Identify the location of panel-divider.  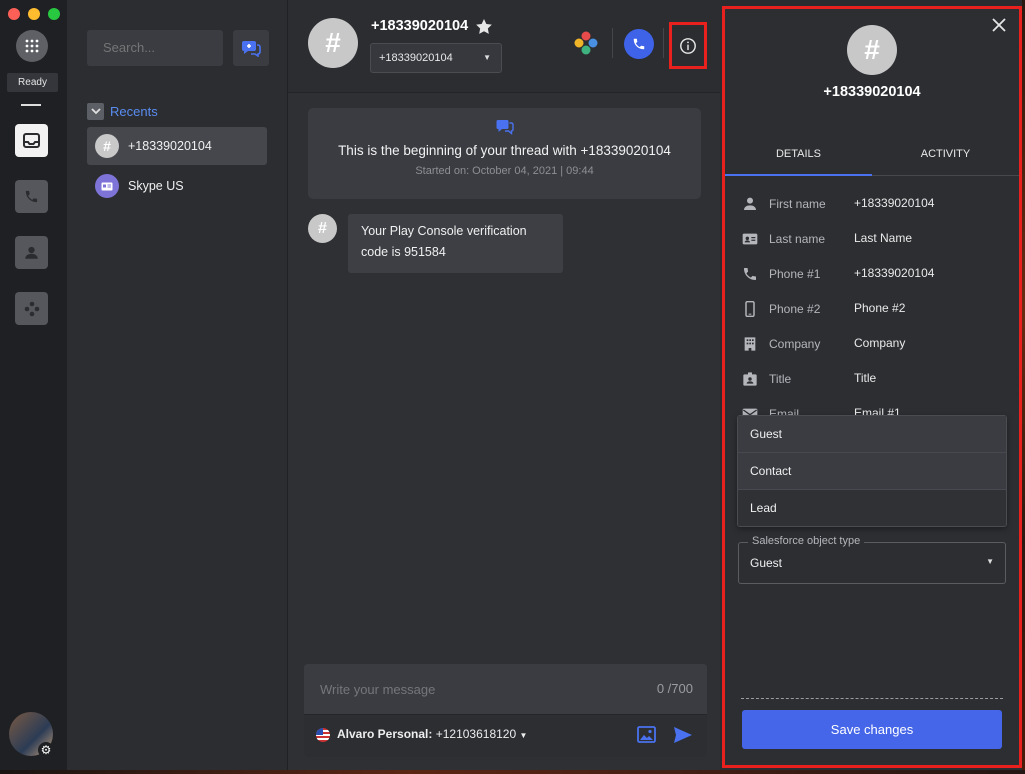
(872, 698).